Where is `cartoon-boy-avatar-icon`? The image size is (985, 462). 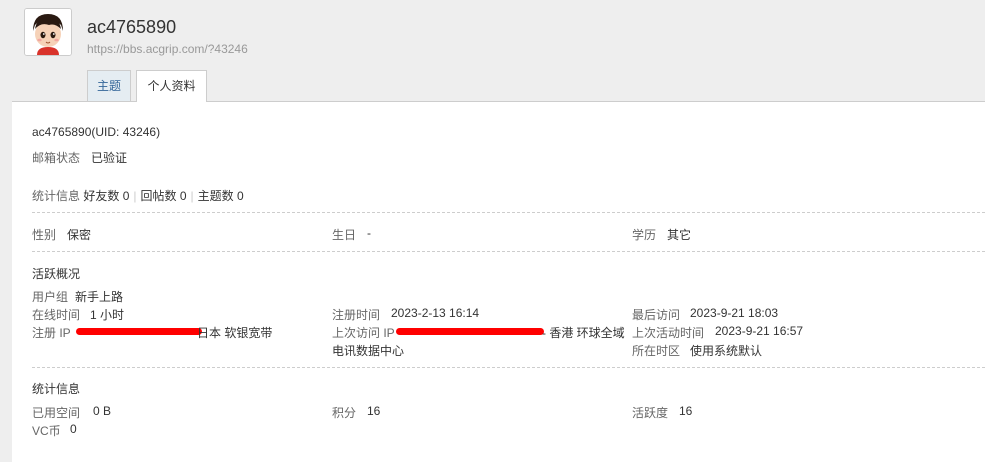
cartoon-boy-avatar-icon is located at coordinates (48, 32).